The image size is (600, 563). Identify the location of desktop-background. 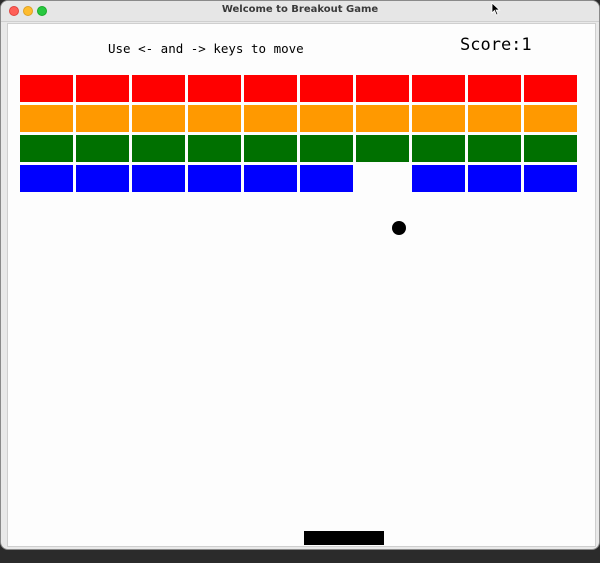
(300, 556).